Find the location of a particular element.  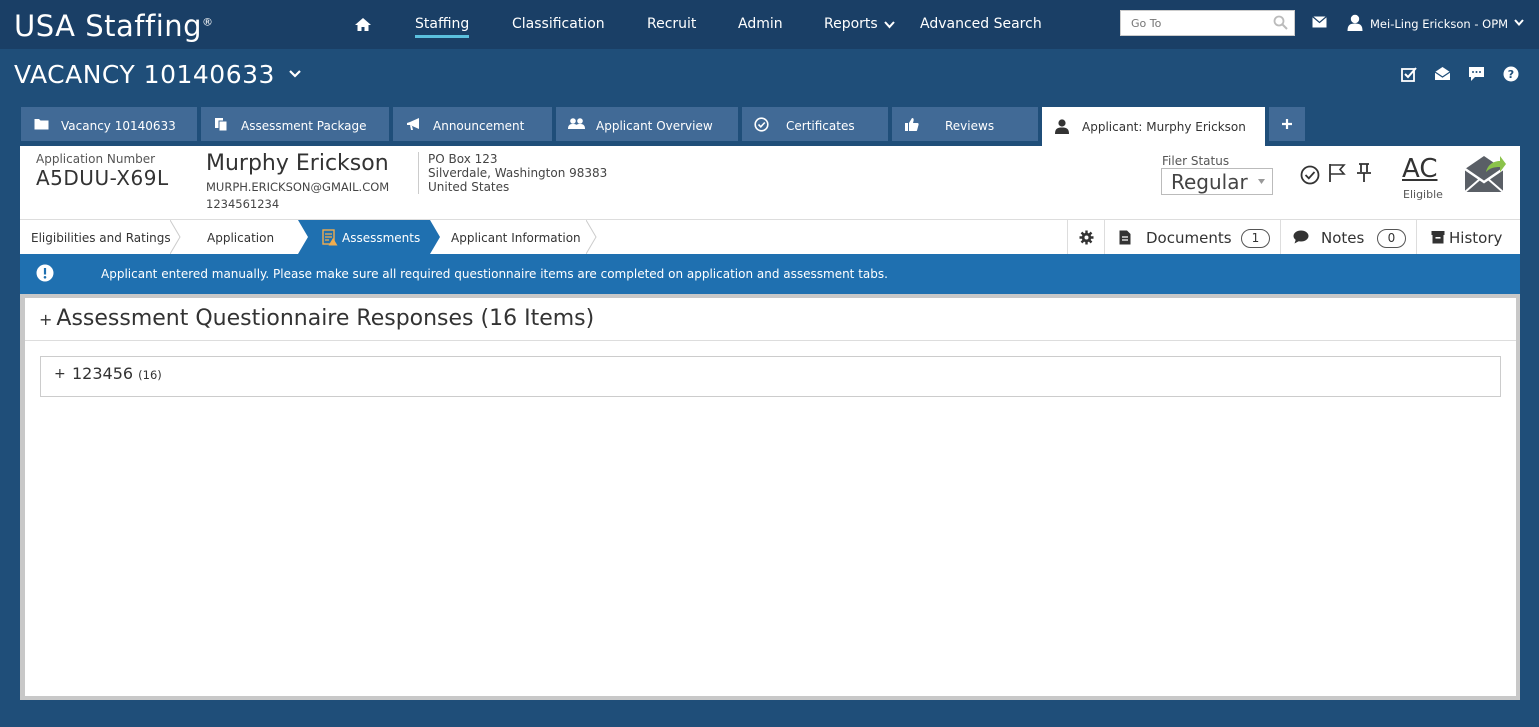

applicant-email: MURPH.ERICKSON@GMAIL.COM is located at coordinates (298, 187).